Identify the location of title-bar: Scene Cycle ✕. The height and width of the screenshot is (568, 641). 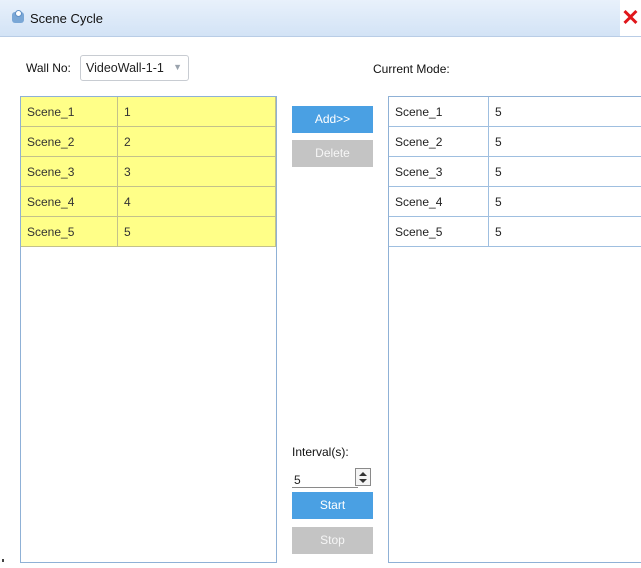
(320, 18).